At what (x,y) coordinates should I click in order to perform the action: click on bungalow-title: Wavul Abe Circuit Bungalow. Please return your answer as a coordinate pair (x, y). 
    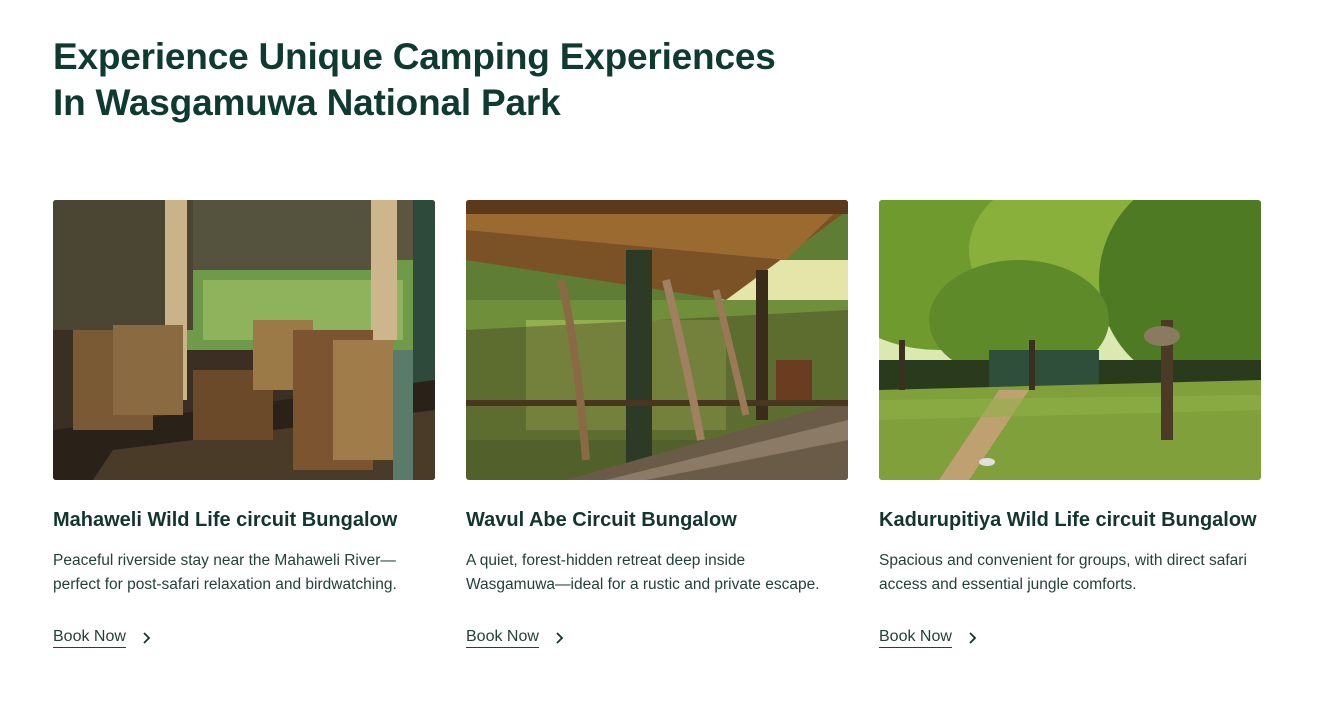
    Looking at the image, I should click on (601, 520).